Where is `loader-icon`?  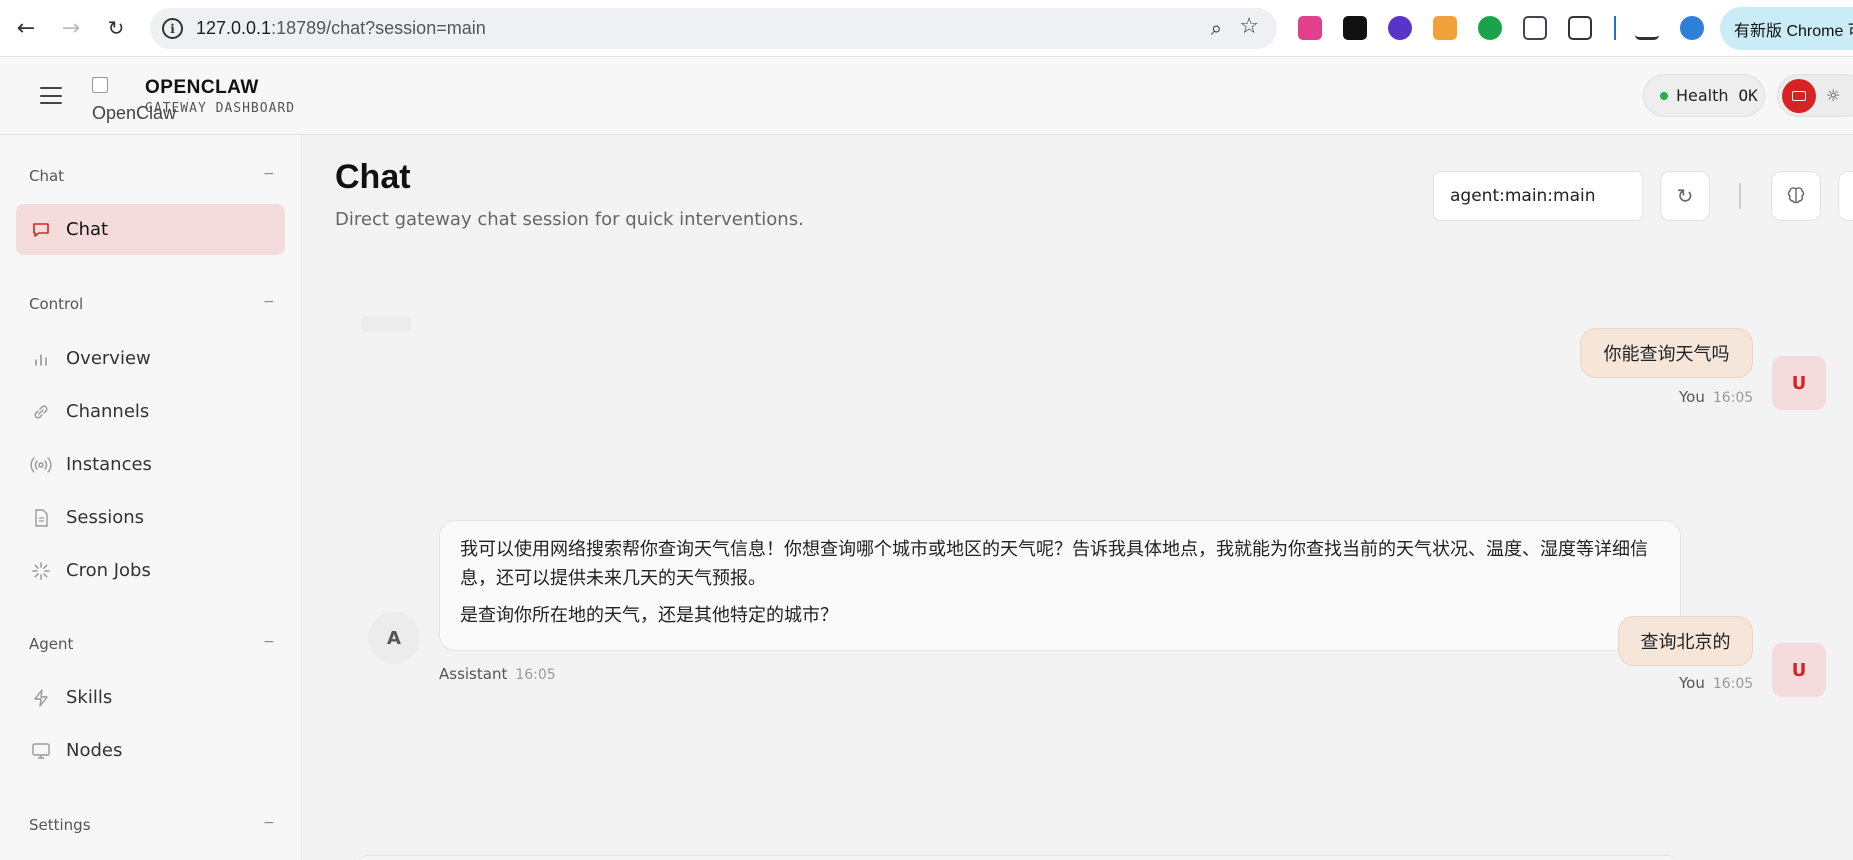 loader-icon is located at coordinates (41, 571).